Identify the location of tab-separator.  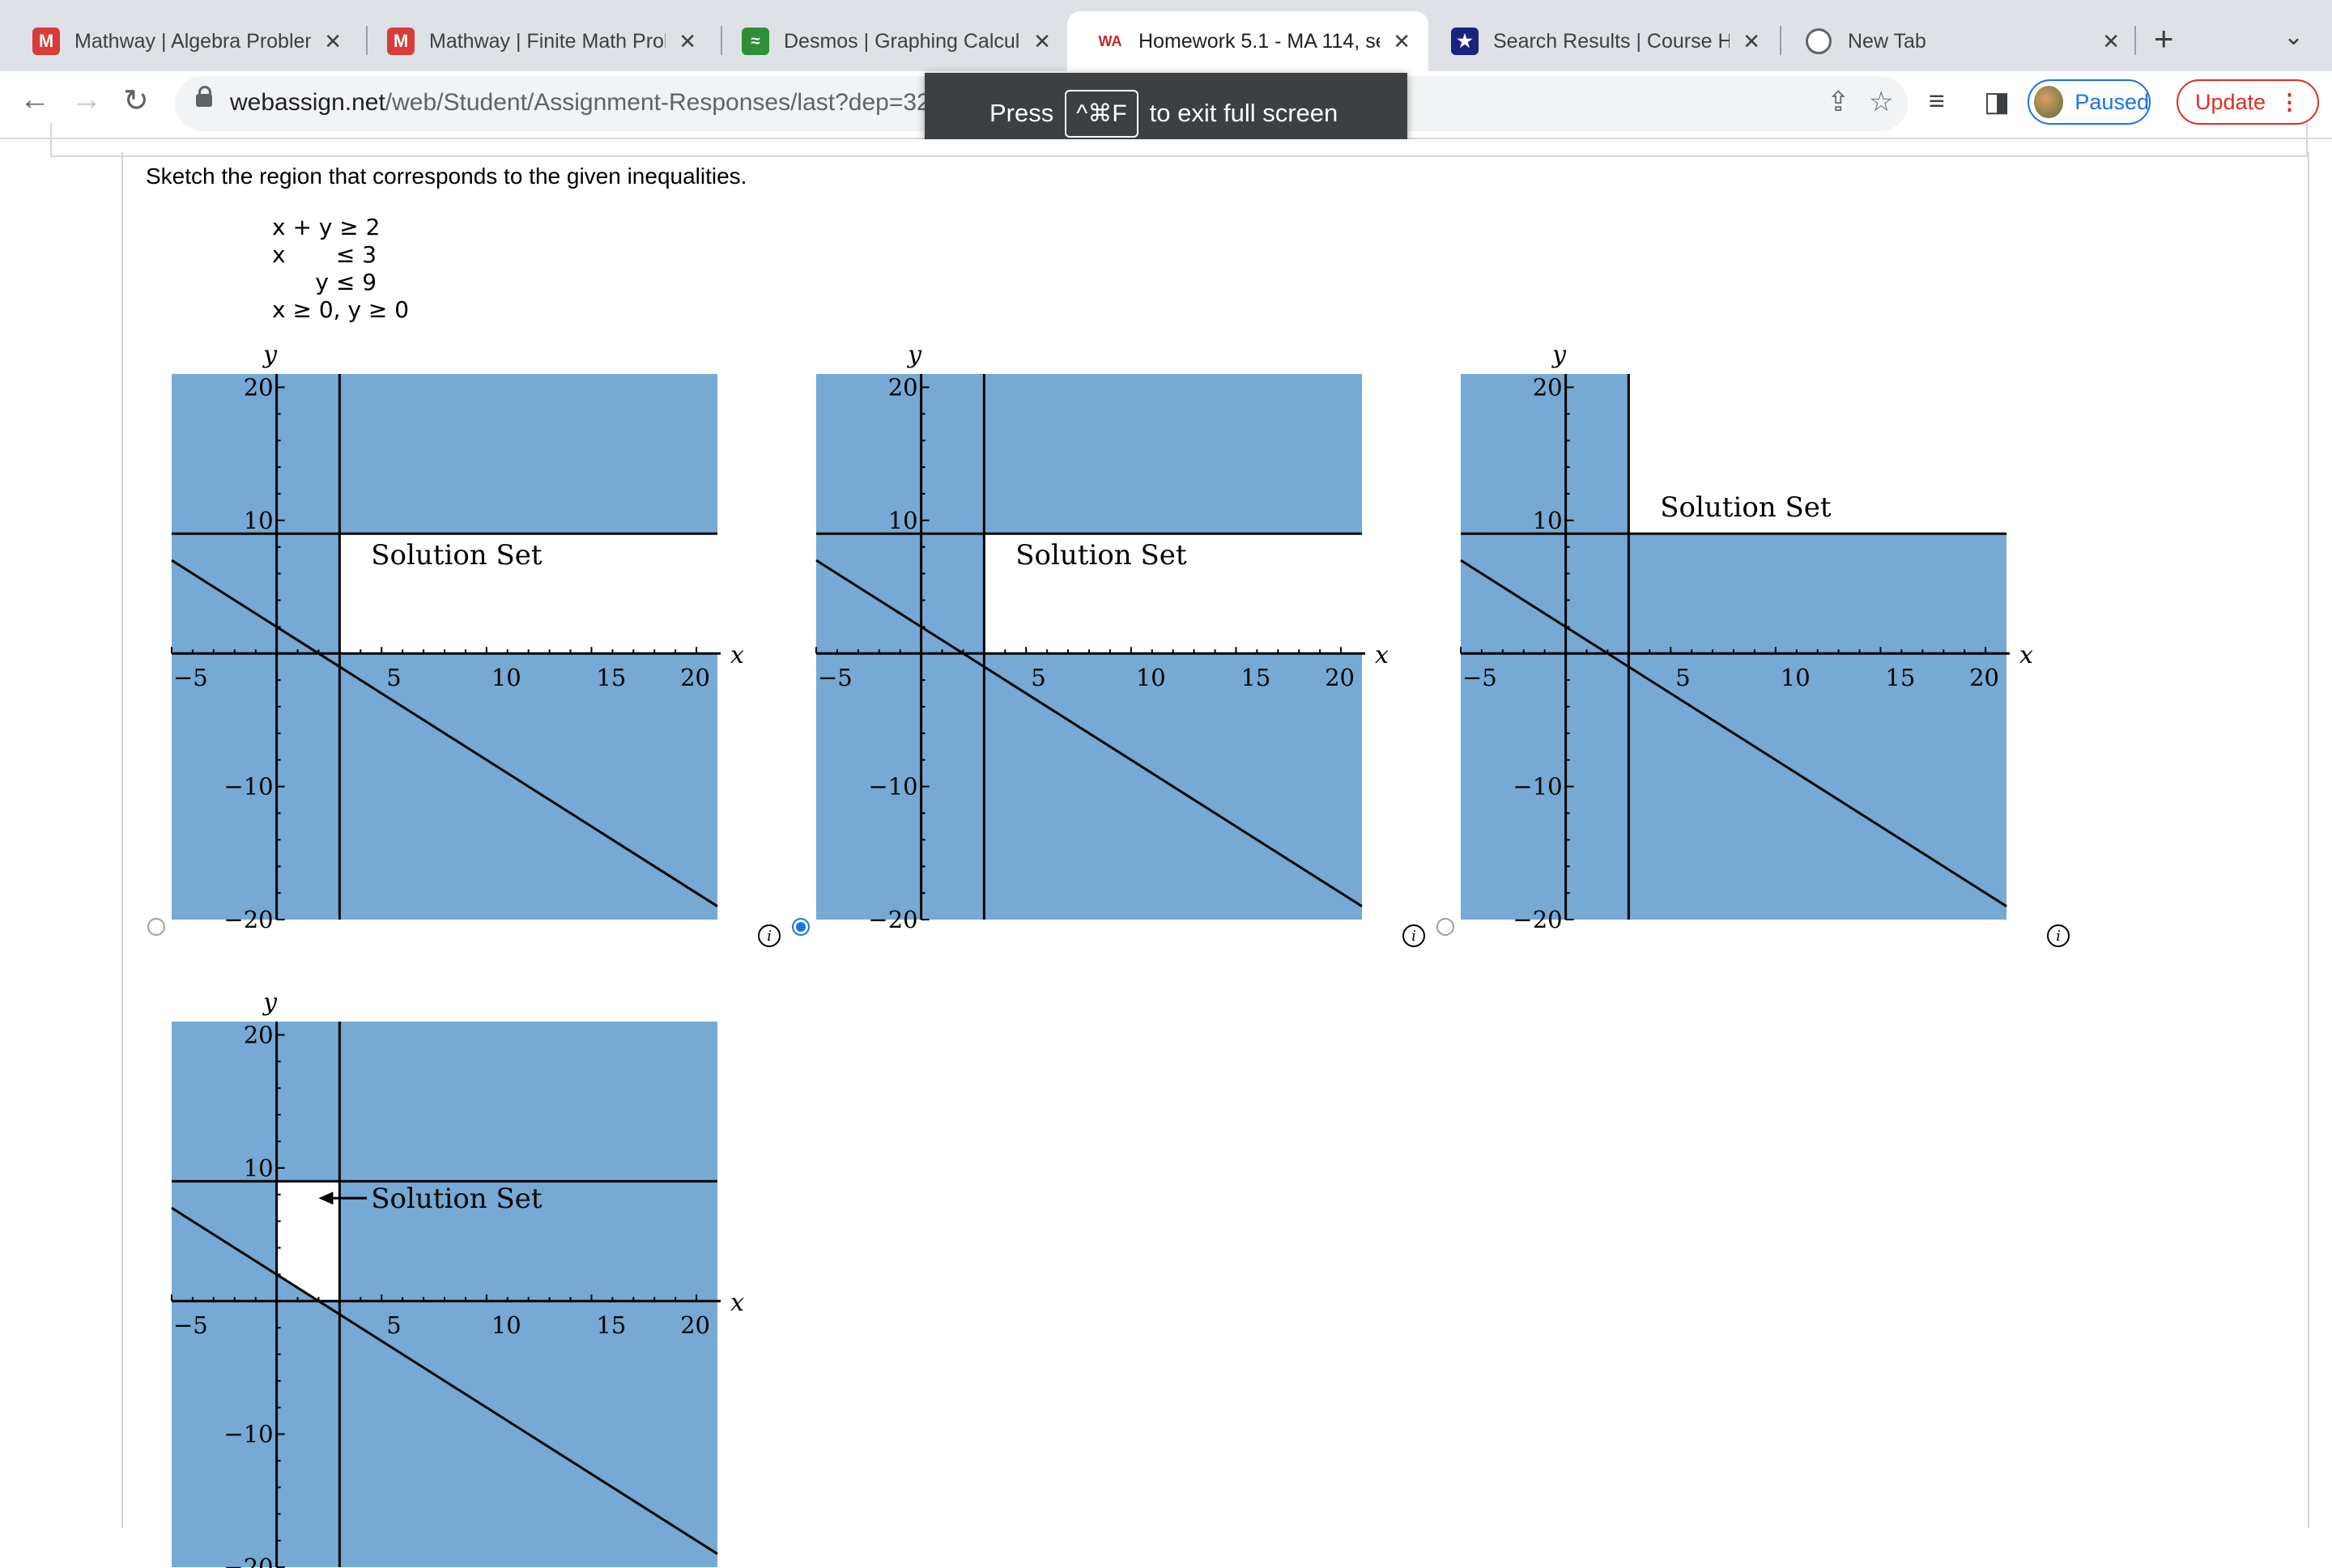
(2135, 40).